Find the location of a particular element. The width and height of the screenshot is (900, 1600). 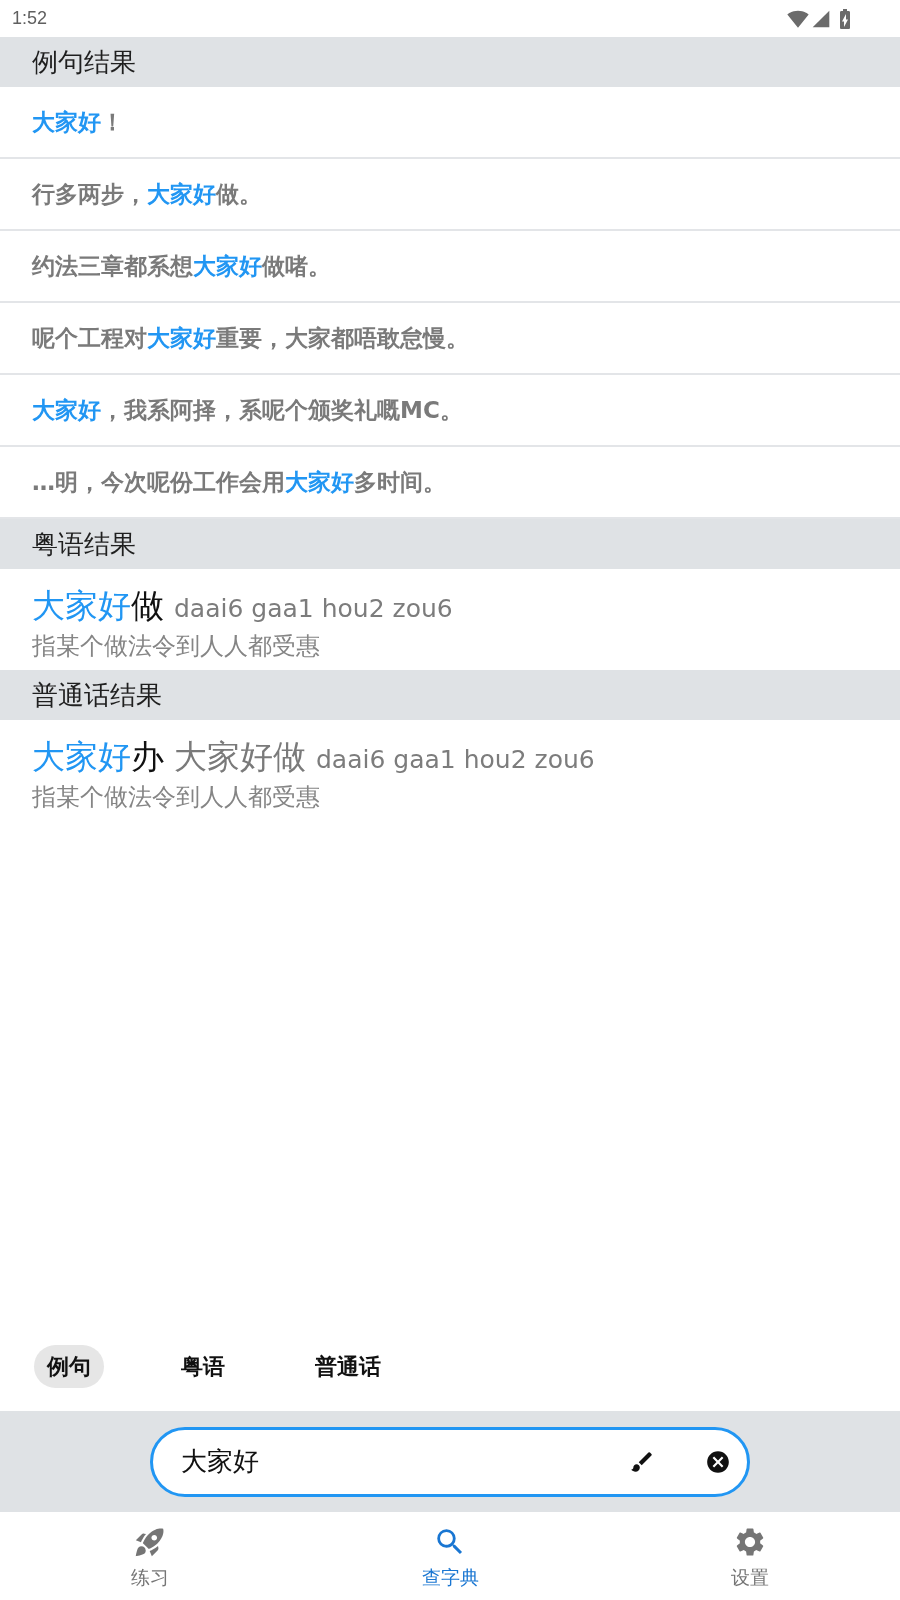

search-field: 大家好 is located at coordinates (450, 1461).